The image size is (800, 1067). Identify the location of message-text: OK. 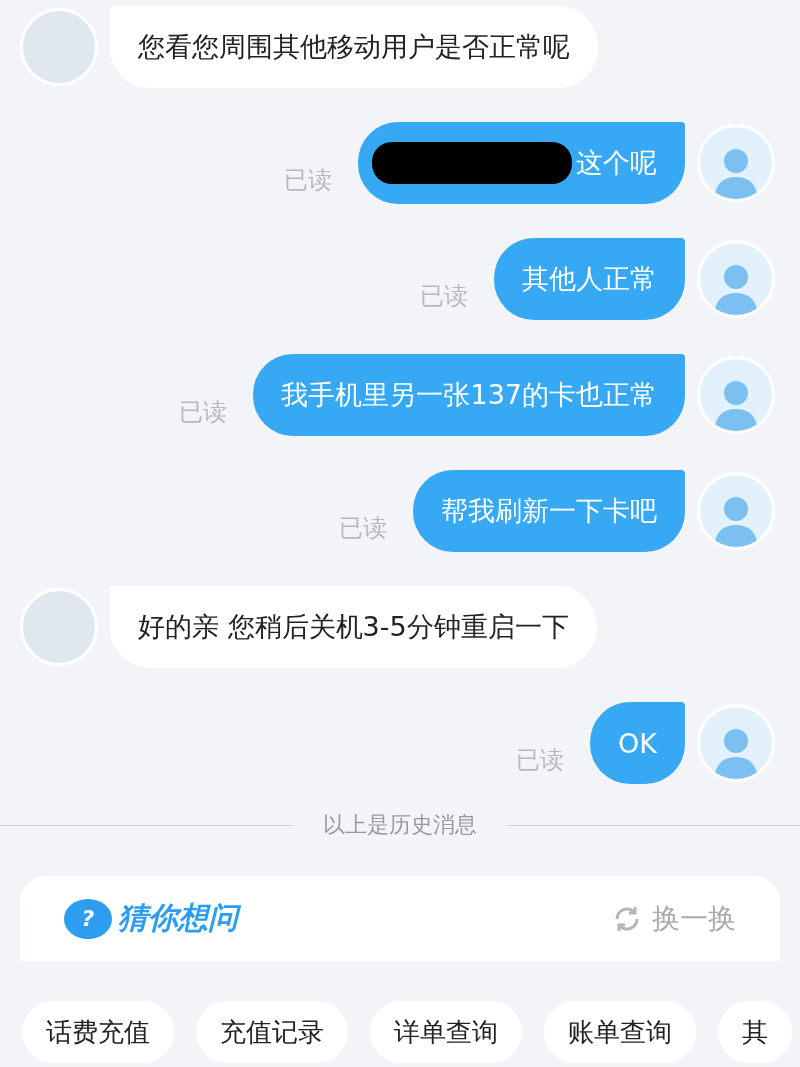
(637, 743).